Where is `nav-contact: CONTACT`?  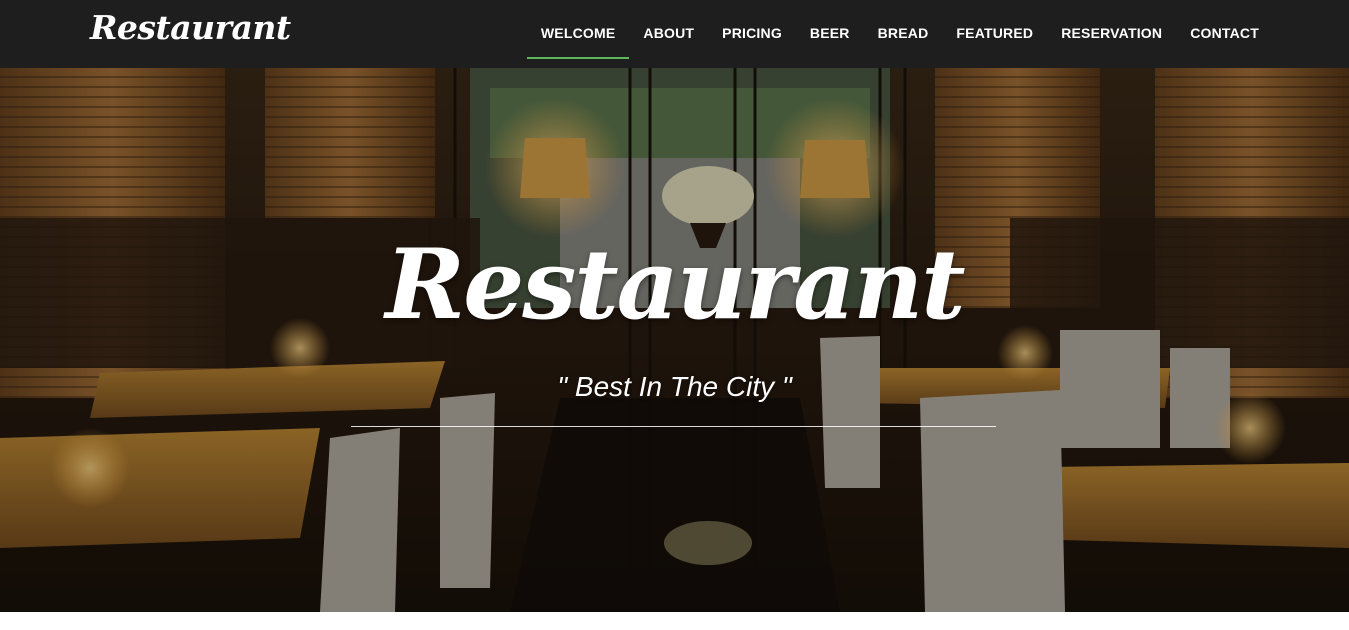
nav-contact: CONTACT is located at coordinates (1224, 34).